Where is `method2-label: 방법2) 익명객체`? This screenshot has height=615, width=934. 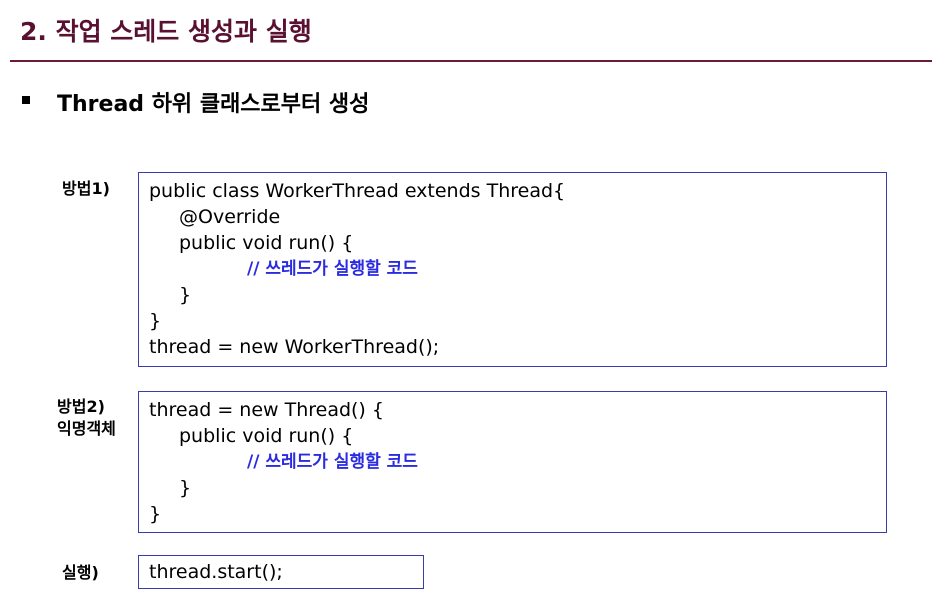
method2-label: 방법2) 익명객체 is located at coordinates (86, 418).